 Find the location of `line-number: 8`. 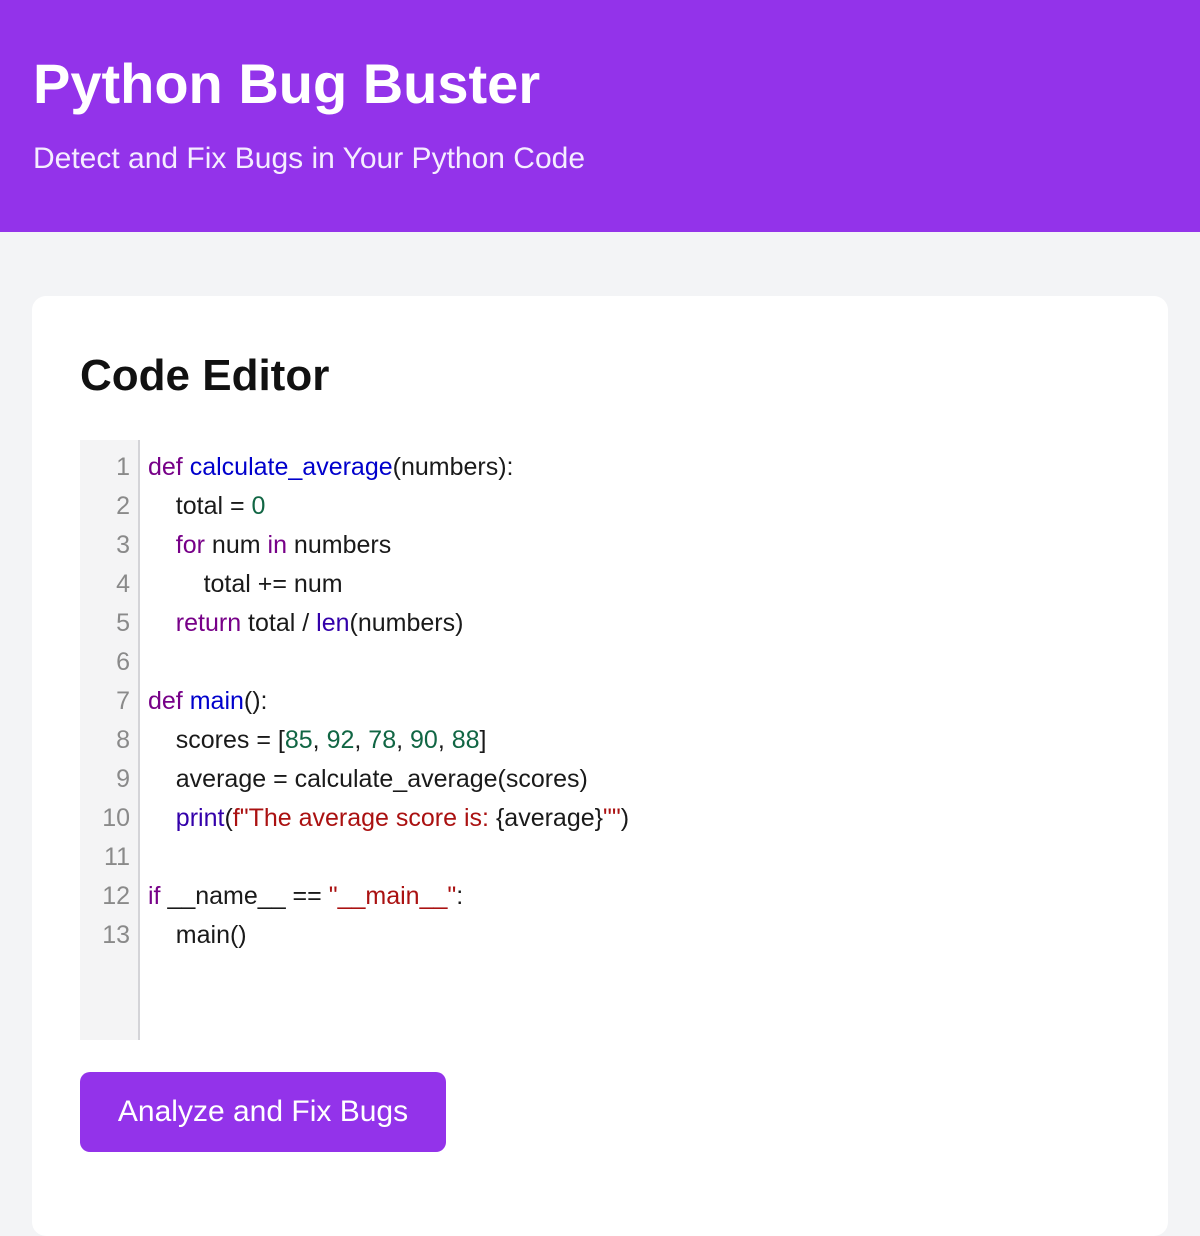

line-number: 8 is located at coordinates (123, 740).